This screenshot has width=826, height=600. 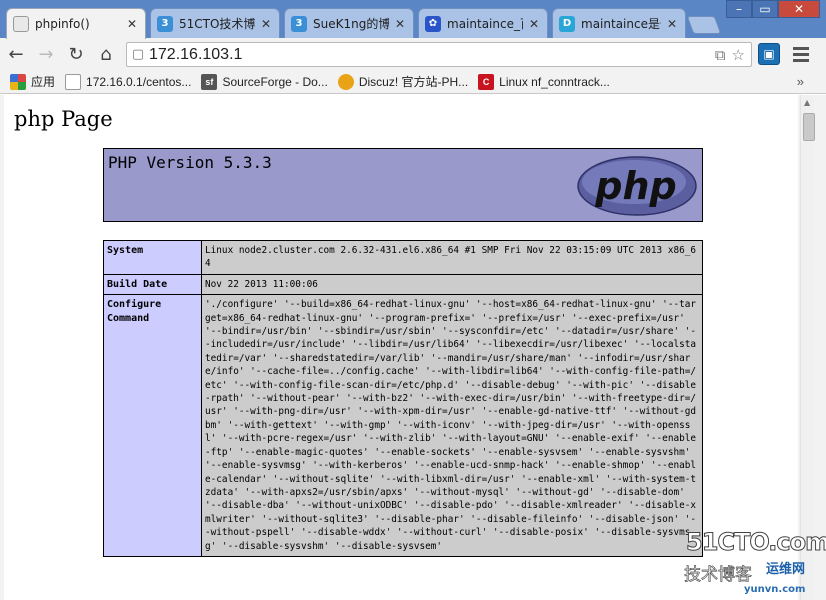 What do you see at coordinates (704, 25) in the screenshot?
I see `new-tab-button` at bounding box center [704, 25].